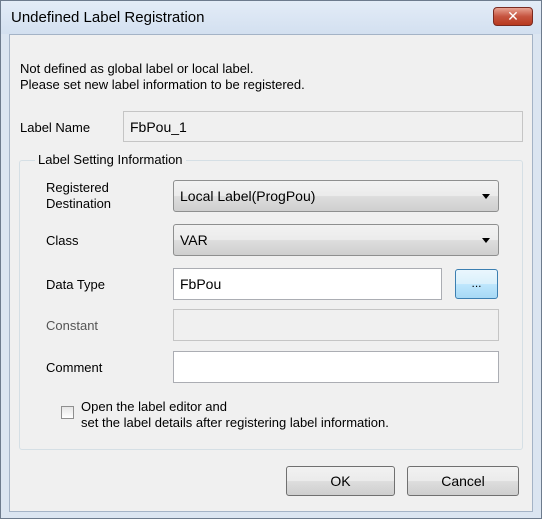 The width and height of the screenshot is (544, 521). What do you see at coordinates (77, 187) in the screenshot?
I see `registered-destination-label-line1: Registered` at bounding box center [77, 187].